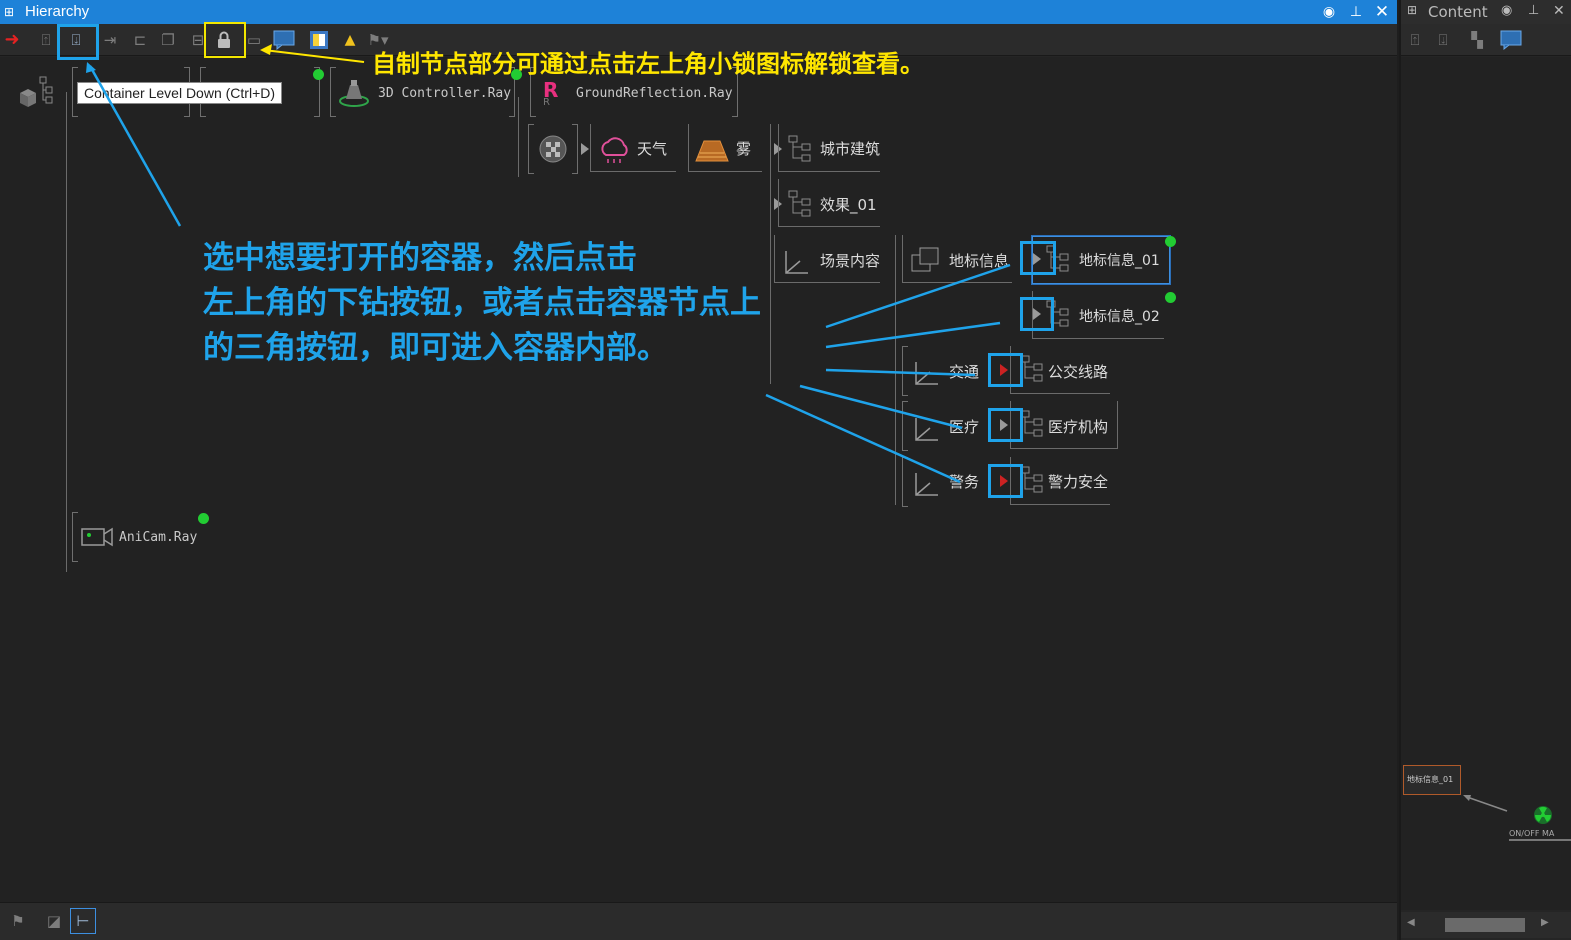 This screenshot has height=940, width=1571. I want to click on mini-connector-arrow, so click(1485, 803).